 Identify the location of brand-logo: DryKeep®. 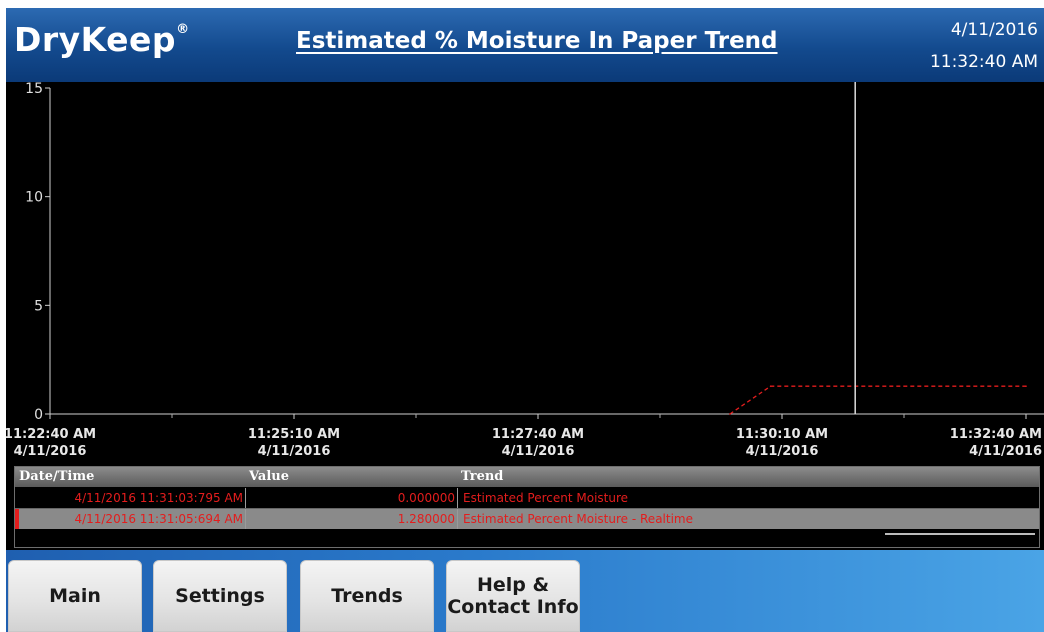
(102, 39).